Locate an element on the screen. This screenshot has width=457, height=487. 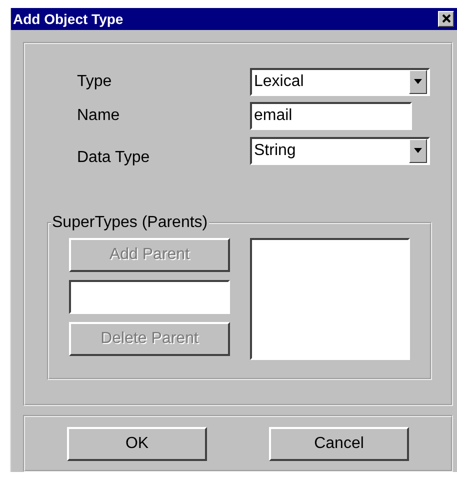
parent-input-field is located at coordinates (149, 297).